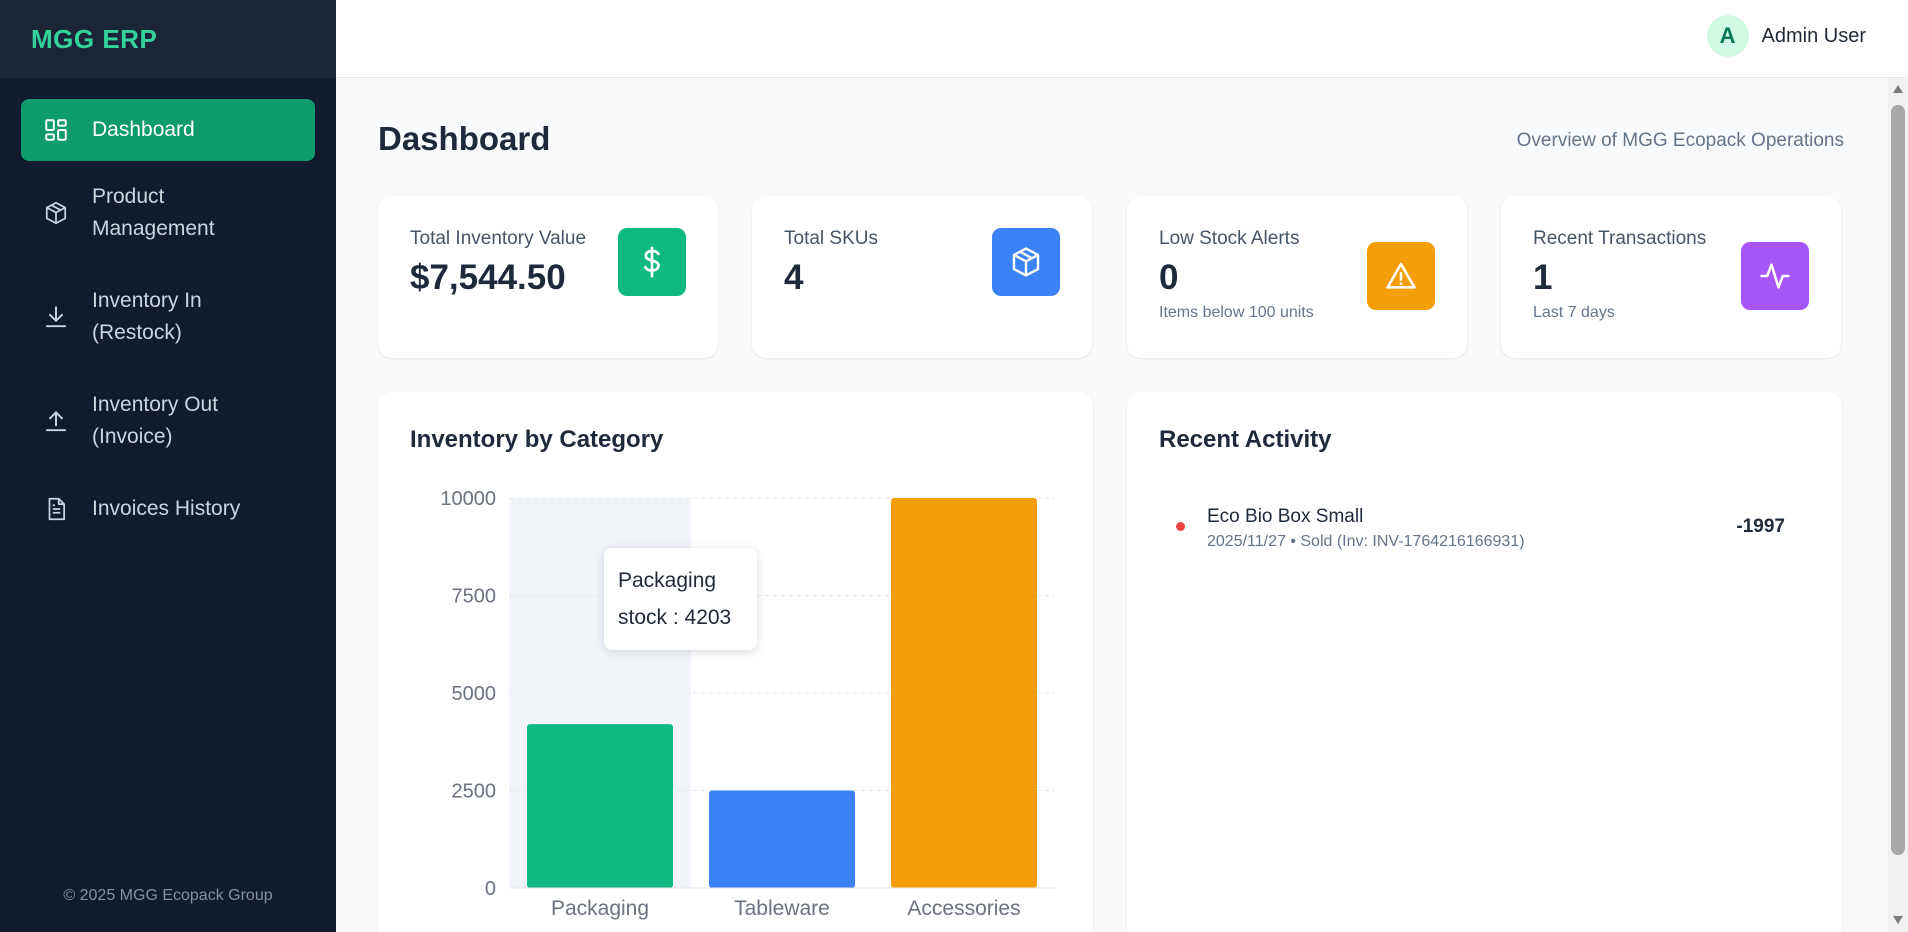  I want to click on y-tick-label: 10000, so click(468, 499).